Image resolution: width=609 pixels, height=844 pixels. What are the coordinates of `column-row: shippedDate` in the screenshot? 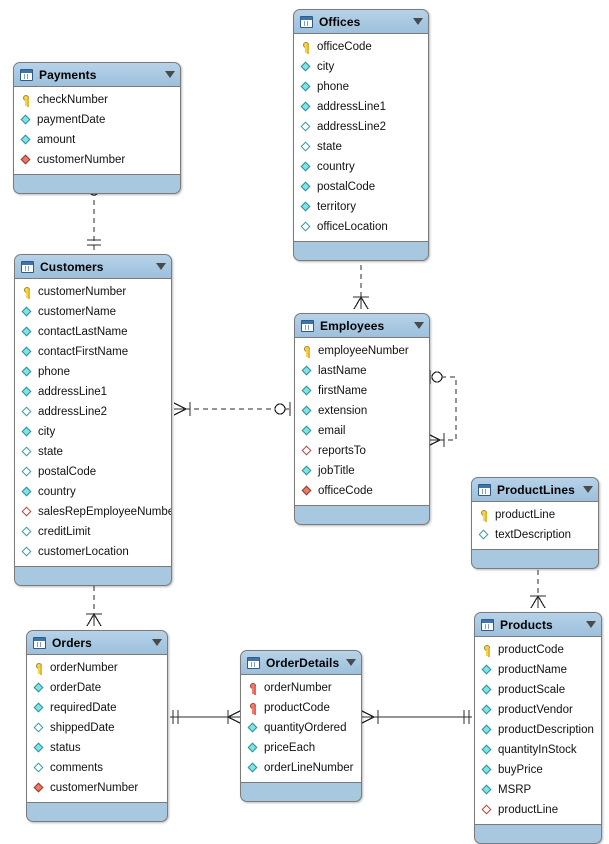 It's located at (97, 728).